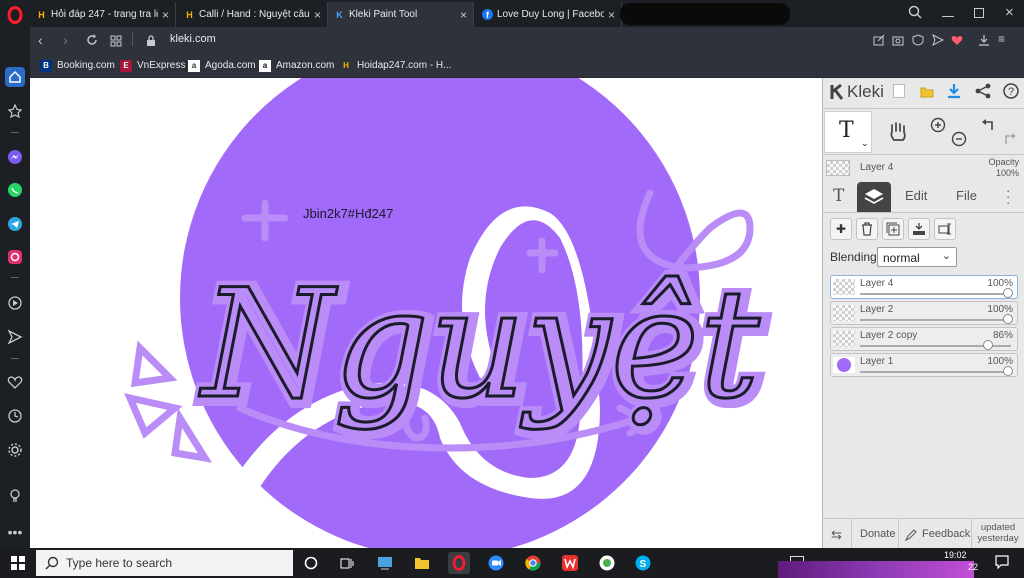 The height and width of the screenshot is (578, 1024). I want to click on rename-layer-button, so click(945, 229).